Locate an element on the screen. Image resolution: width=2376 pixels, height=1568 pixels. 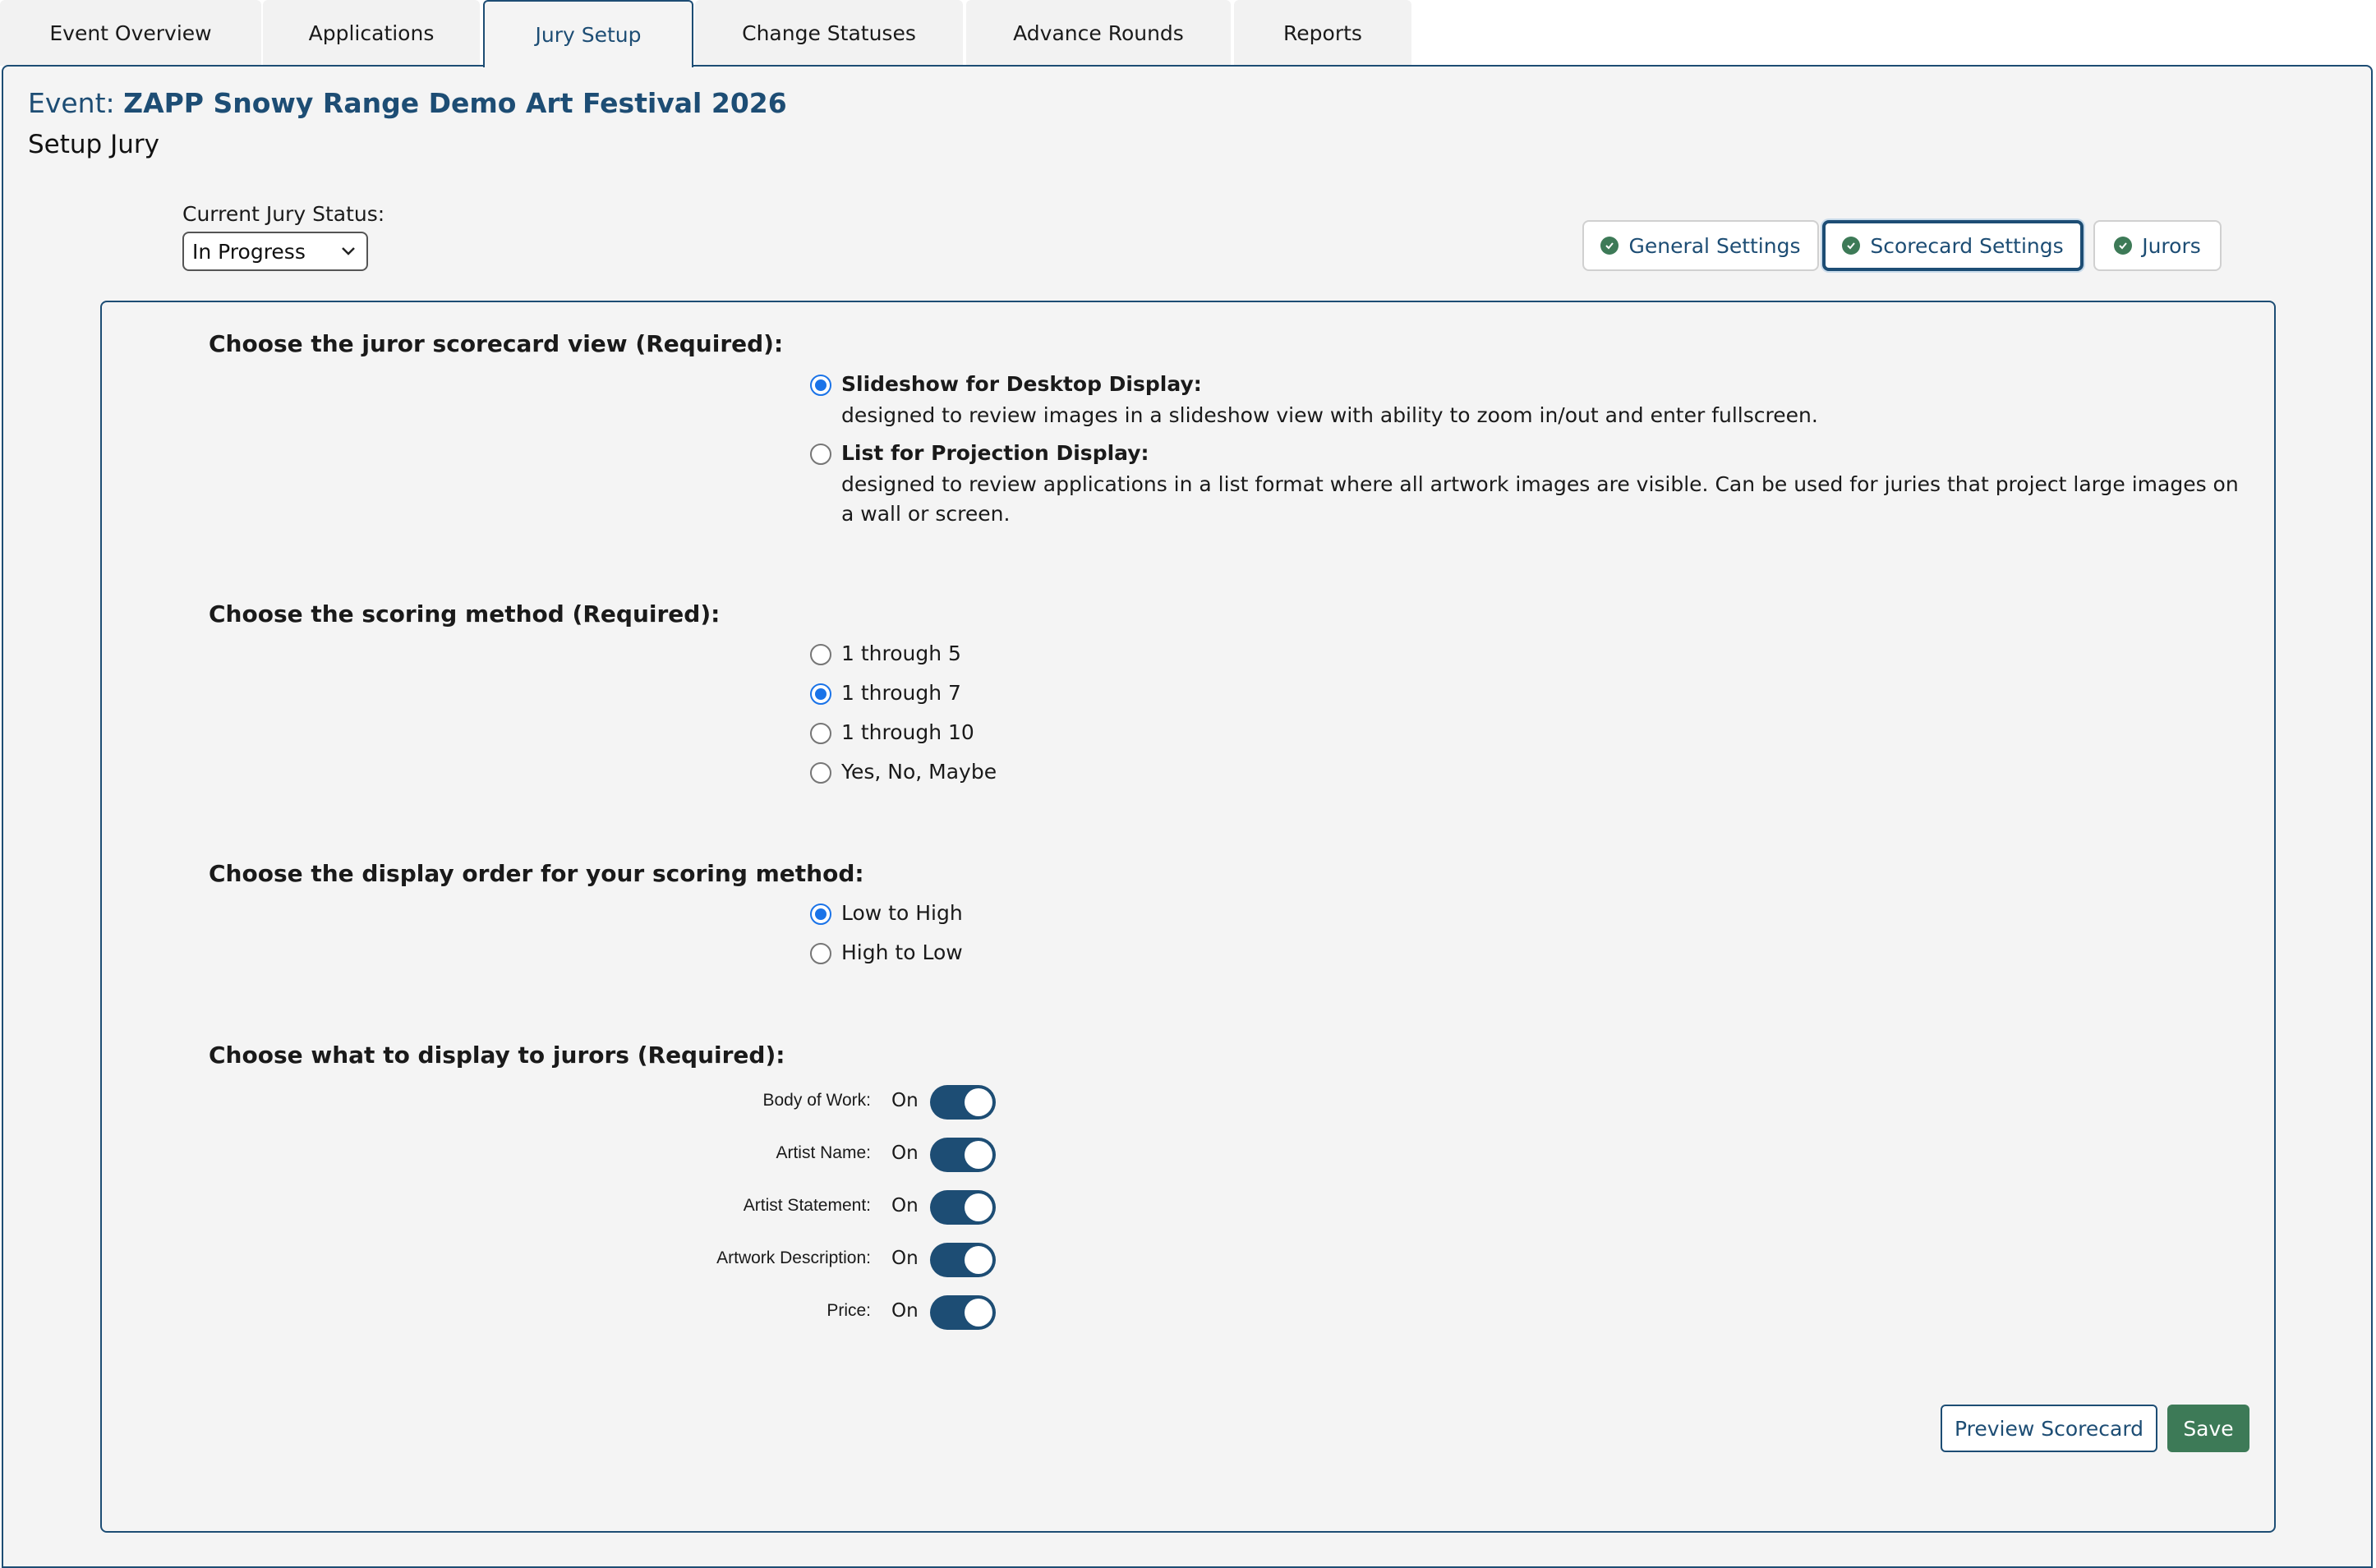
price-toggle is located at coordinates (963, 1312).